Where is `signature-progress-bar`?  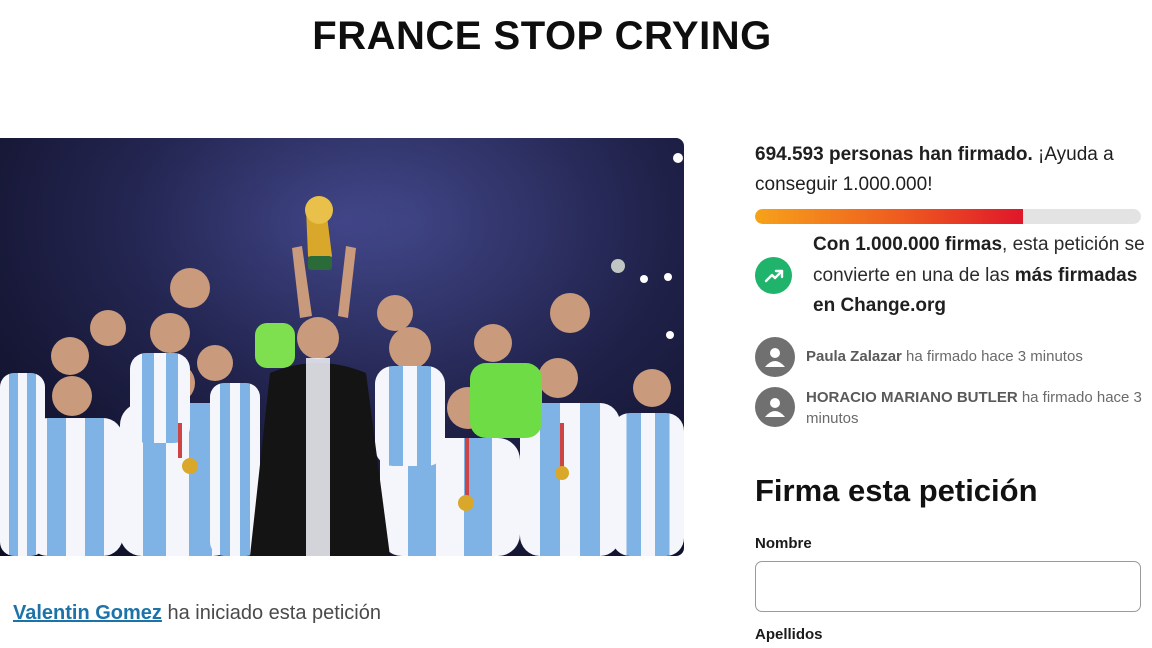
signature-progress-bar is located at coordinates (948, 216).